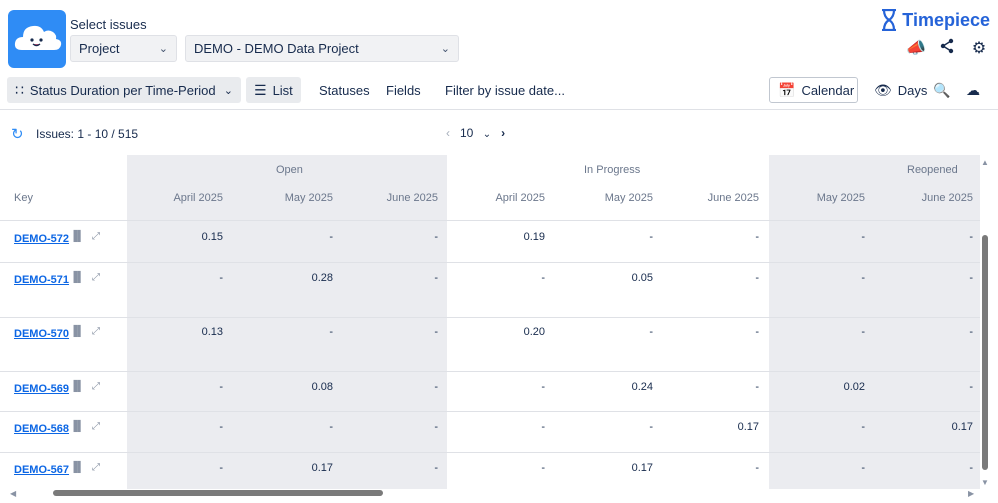 This screenshot has width=998, height=503. I want to click on list-button: ☰ List, so click(273, 90).